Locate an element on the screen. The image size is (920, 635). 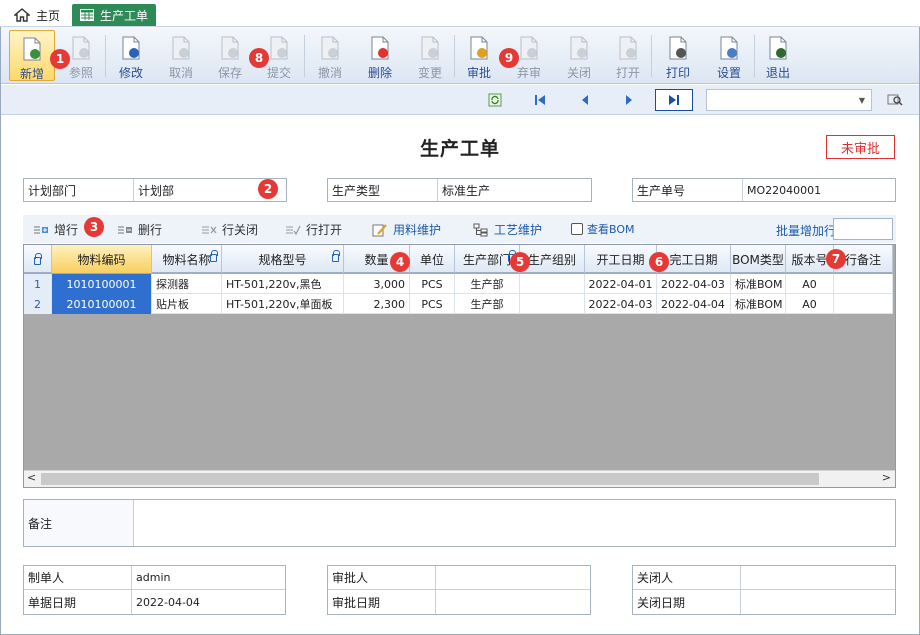
batch-add-input is located at coordinates (863, 229).